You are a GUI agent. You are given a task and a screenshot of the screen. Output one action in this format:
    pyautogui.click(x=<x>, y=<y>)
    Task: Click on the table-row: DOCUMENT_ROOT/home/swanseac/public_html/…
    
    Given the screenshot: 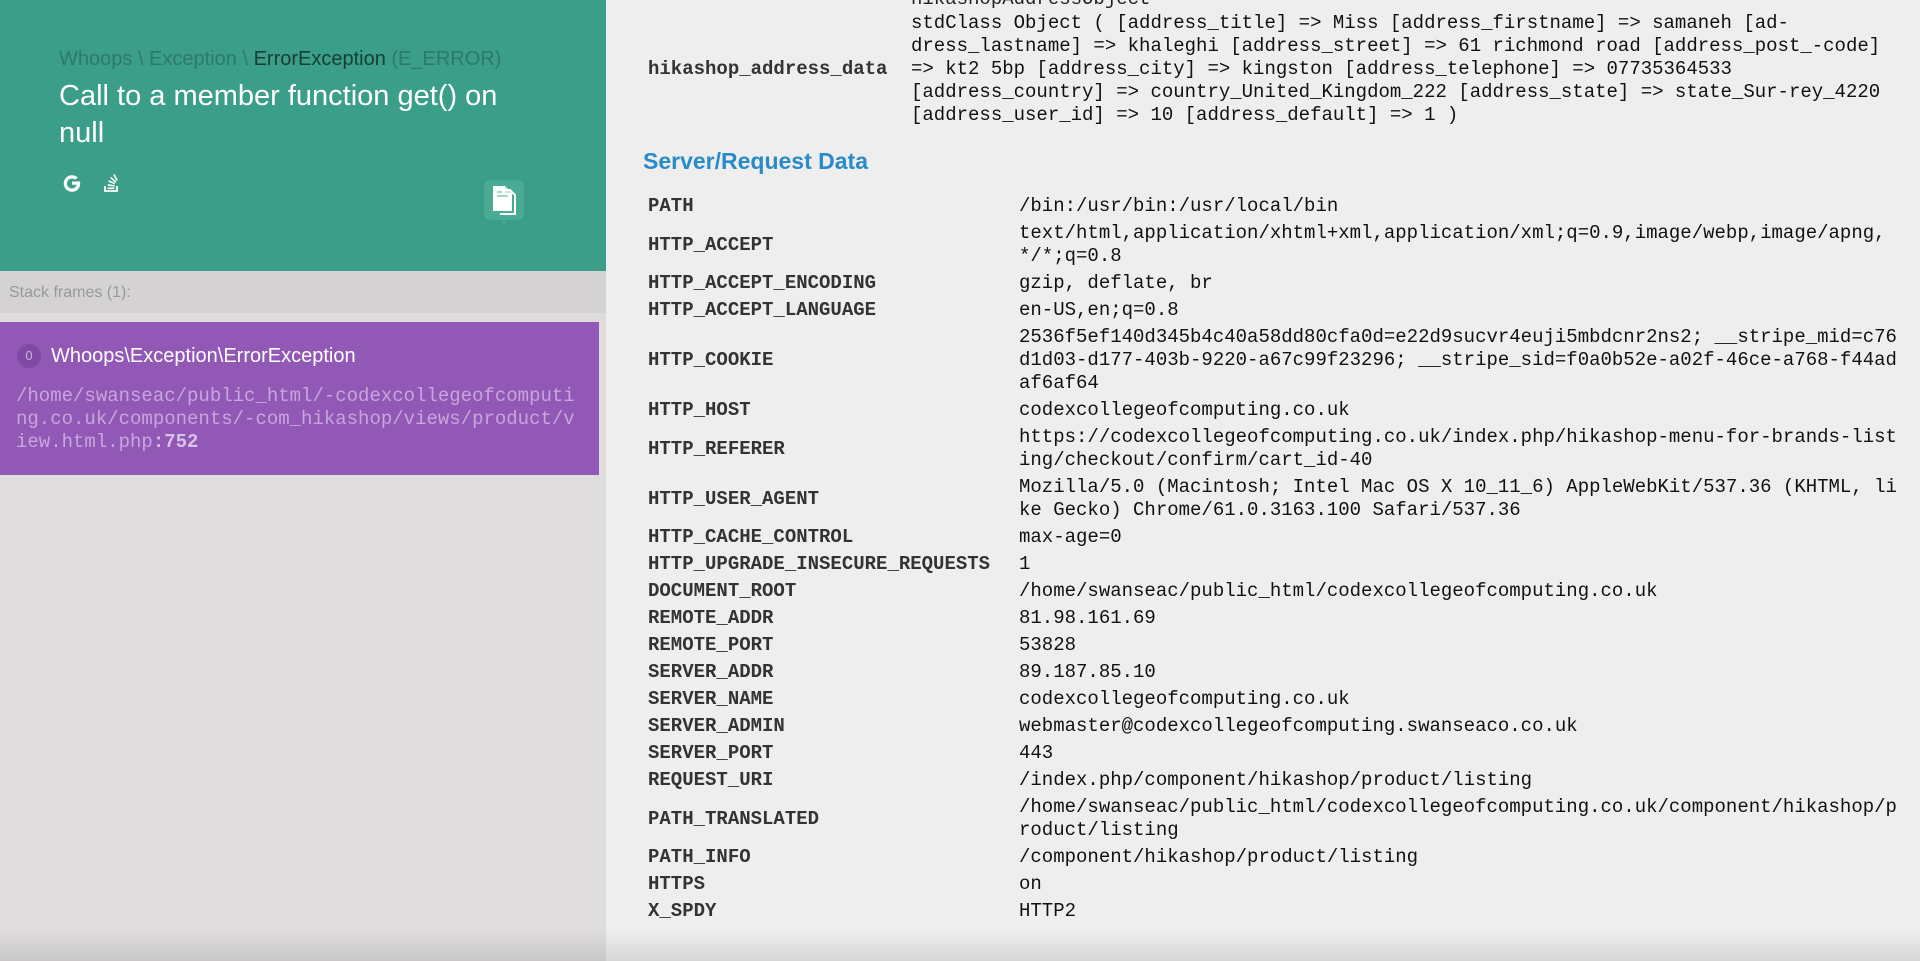 What is the action you would take?
    pyautogui.click(x=1273, y=591)
    